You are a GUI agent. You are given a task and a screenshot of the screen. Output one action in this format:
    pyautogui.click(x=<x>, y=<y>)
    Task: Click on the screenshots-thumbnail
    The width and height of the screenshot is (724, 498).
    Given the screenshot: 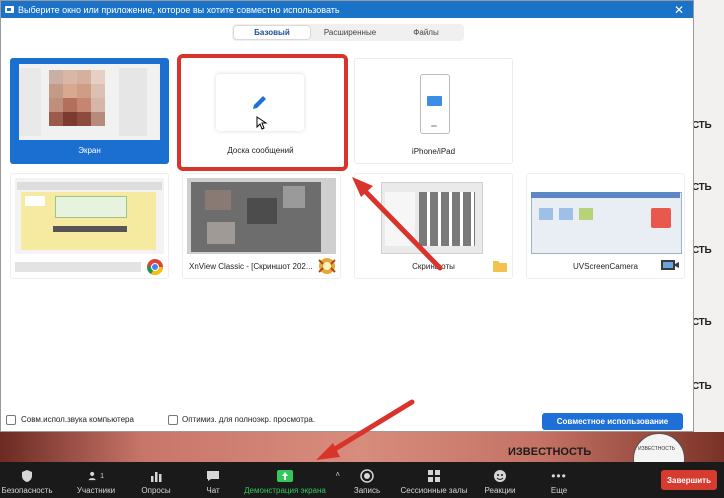 What is the action you would take?
    pyautogui.click(x=433, y=216)
    